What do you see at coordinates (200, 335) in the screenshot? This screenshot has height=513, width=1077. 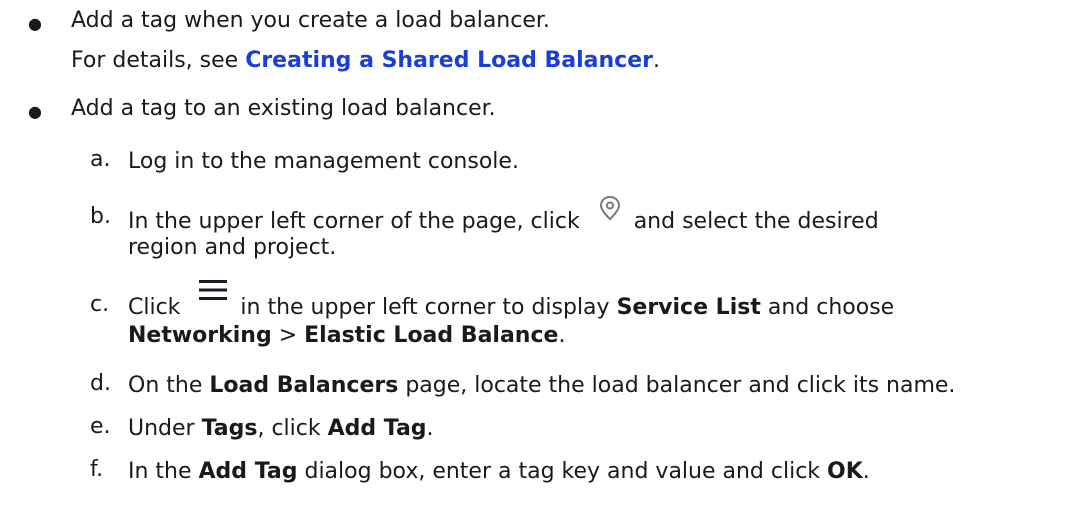 I see `networking-label: Networking` at bounding box center [200, 335].